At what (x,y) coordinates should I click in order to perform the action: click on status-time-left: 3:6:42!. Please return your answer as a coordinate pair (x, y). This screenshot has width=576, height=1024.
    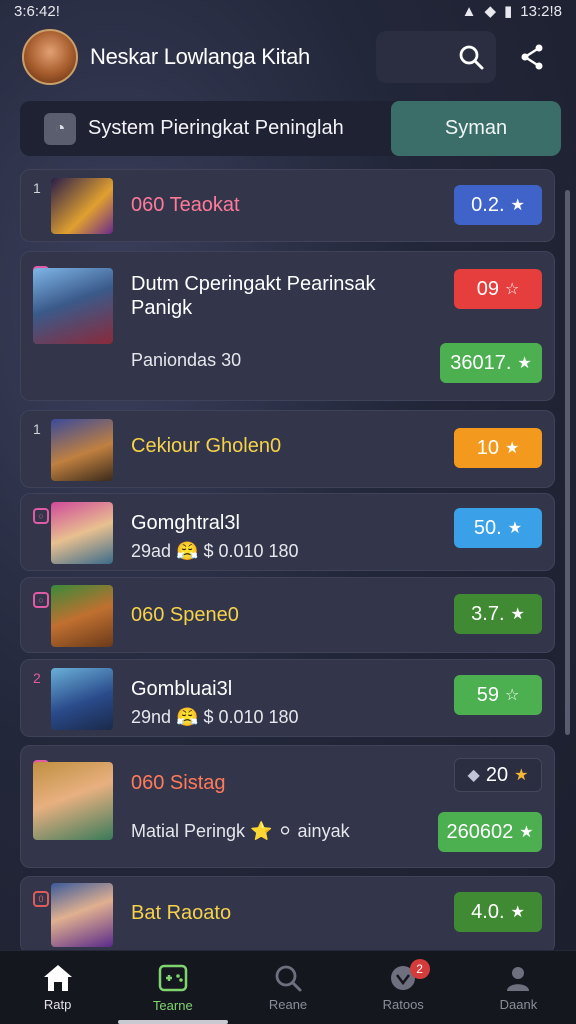
    Looking at the image, I should click on (37, 11).